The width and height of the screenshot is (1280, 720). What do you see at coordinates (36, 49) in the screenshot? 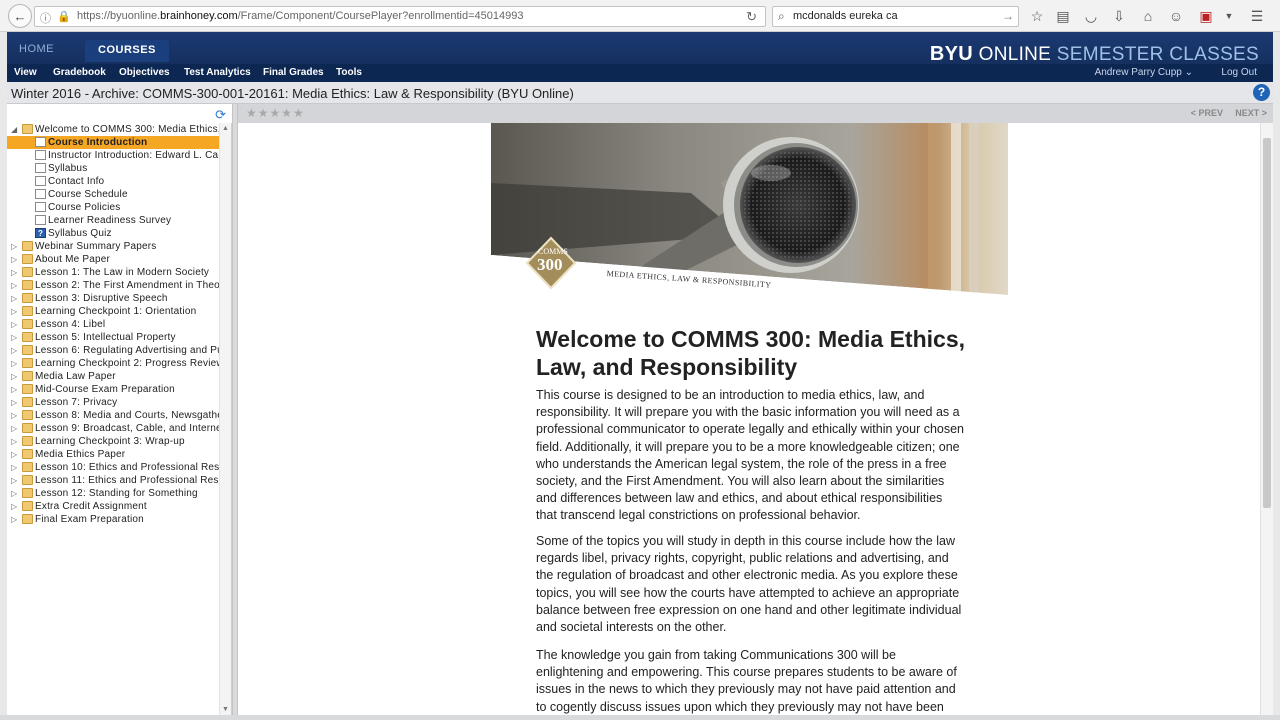
I see `tab-home: HOME` at bounding box center [36, 49].